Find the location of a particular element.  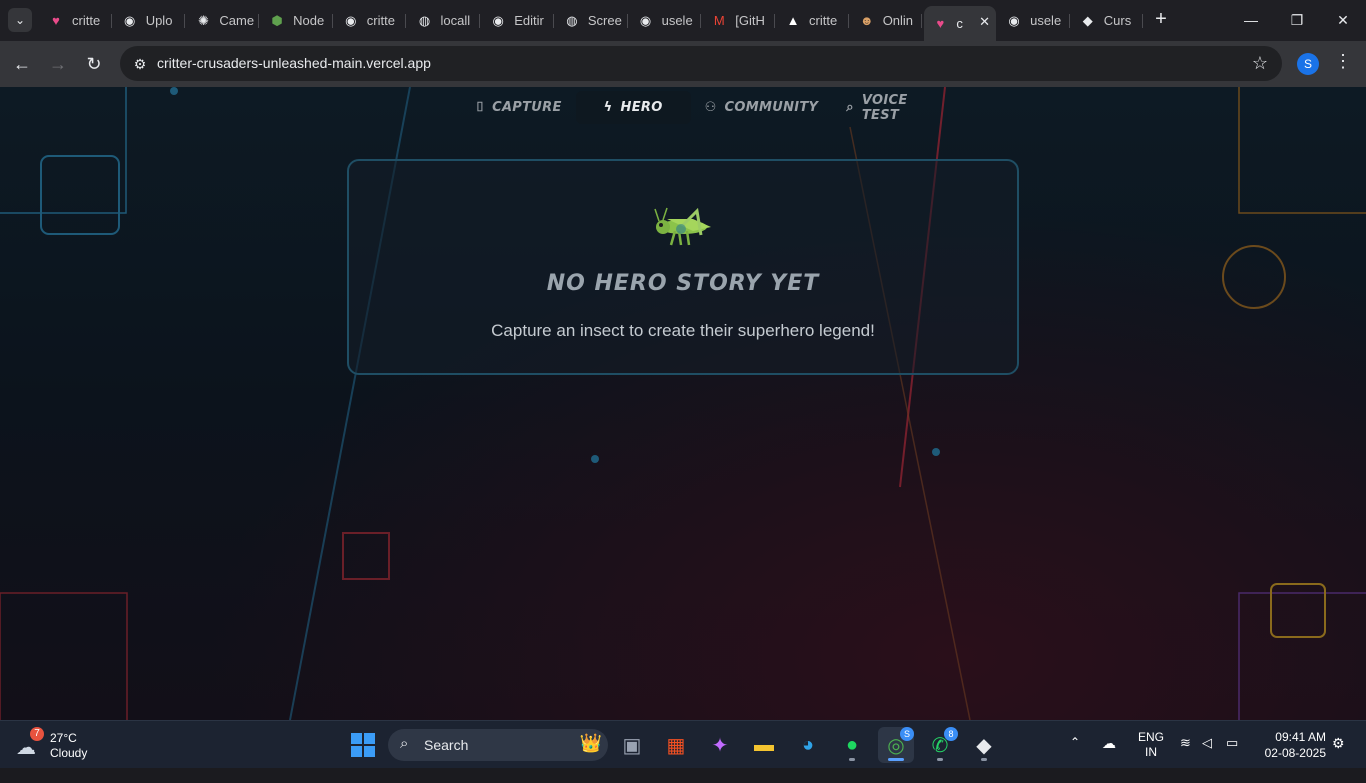

nav-community: ⚇ COMMUNITY is located at coordinates (762, 107).